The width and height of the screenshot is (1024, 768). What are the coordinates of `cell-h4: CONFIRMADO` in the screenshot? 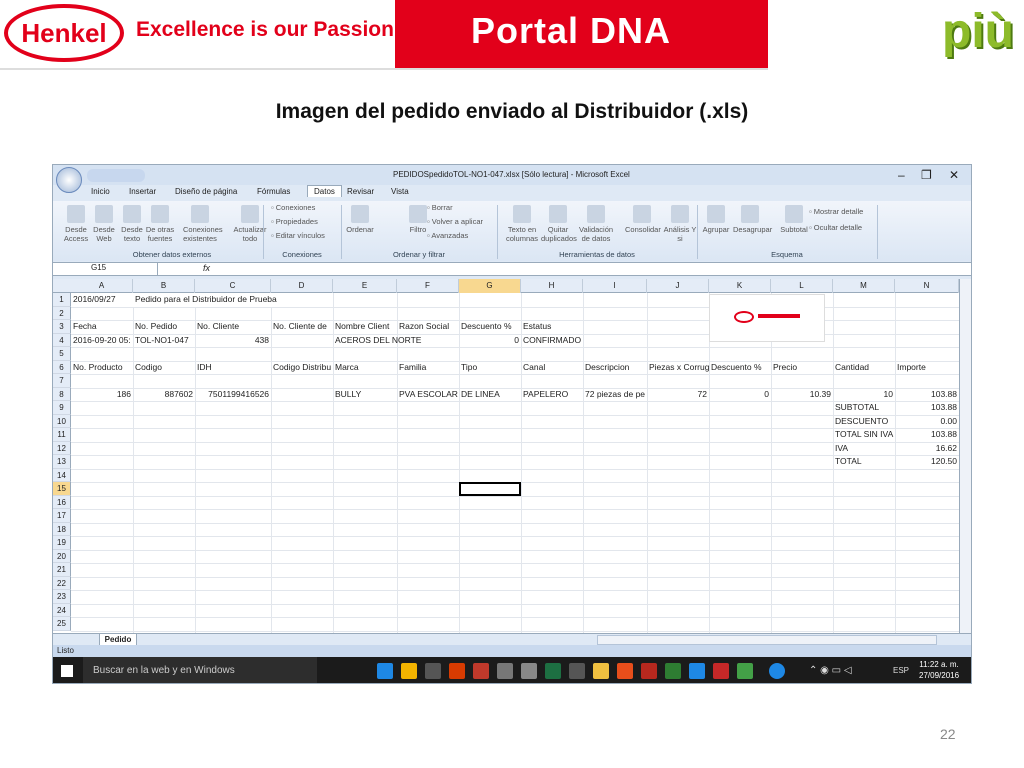 It's located at (552, 341).